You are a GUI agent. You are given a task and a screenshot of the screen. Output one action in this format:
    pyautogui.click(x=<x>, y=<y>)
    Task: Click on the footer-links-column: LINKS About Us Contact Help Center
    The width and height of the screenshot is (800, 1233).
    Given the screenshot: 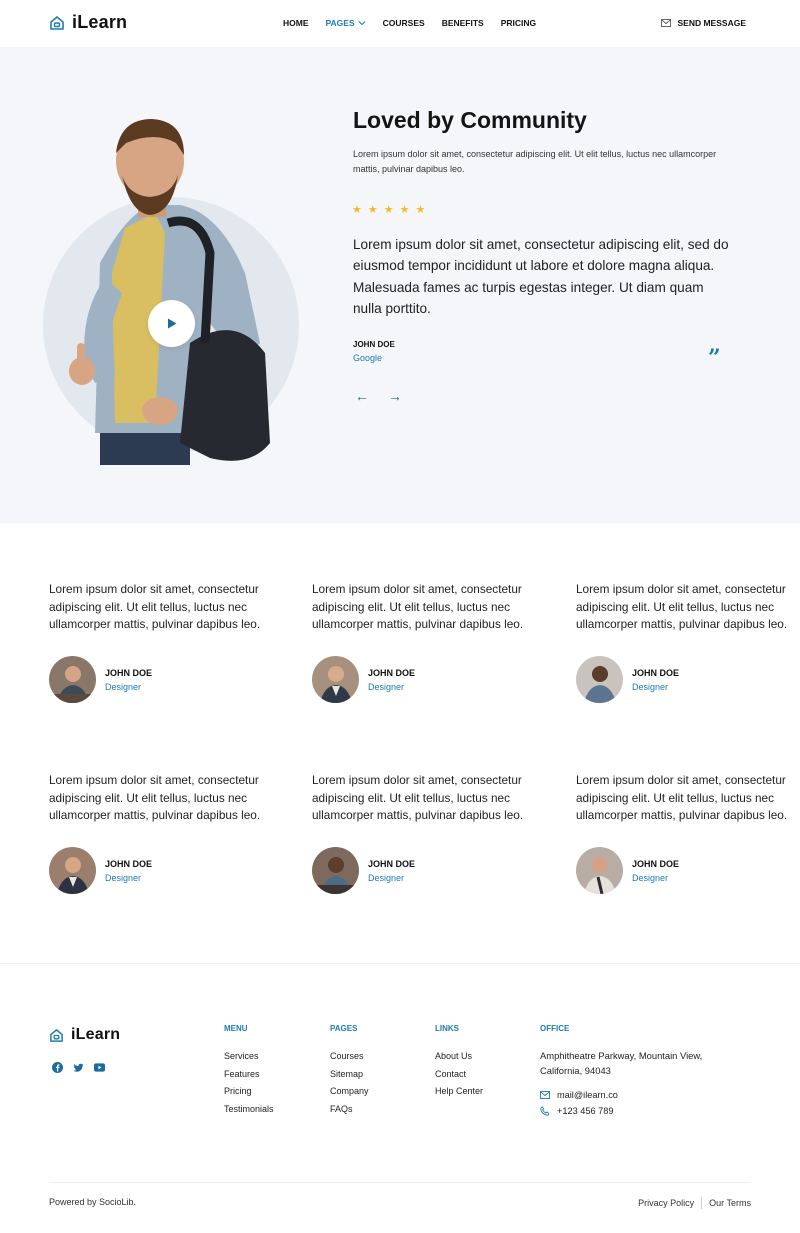 What is the action you would take?
    pyautogui.click(x=459, y=1062)
    